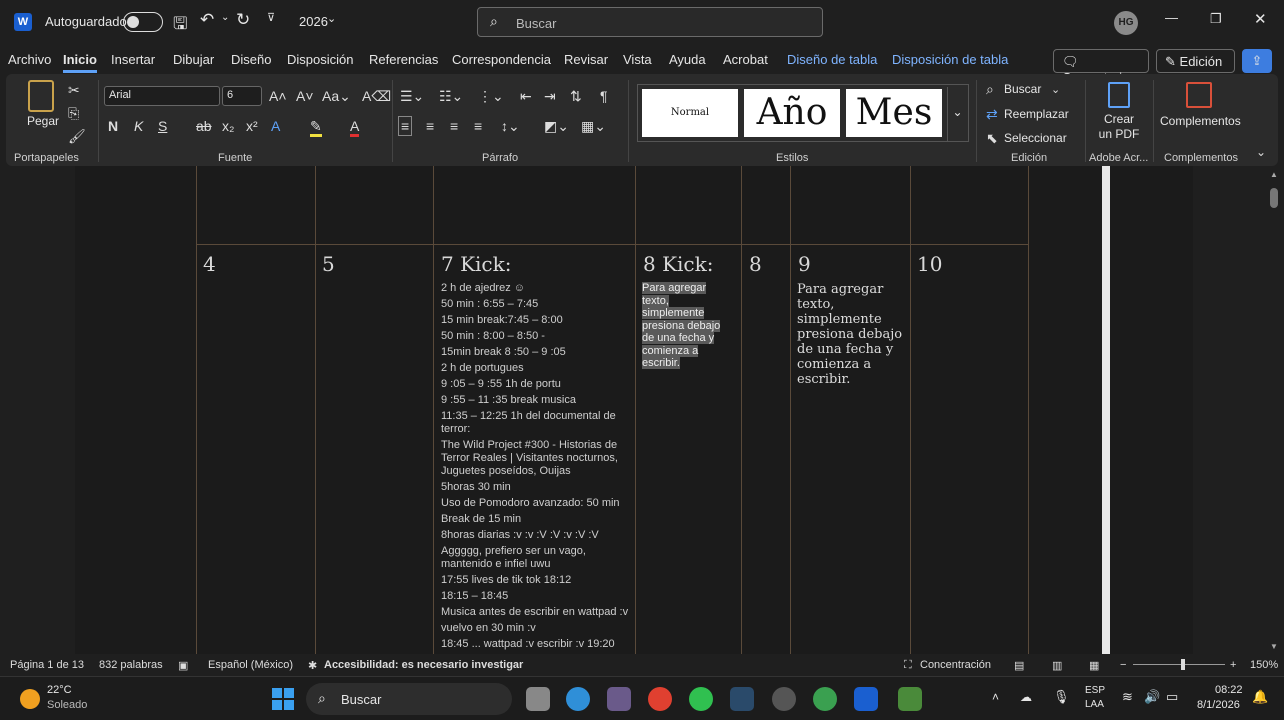 The height and width of the screenshot is (720, 1284). I want to click on redo-icon: ↻, so click(243, 20).